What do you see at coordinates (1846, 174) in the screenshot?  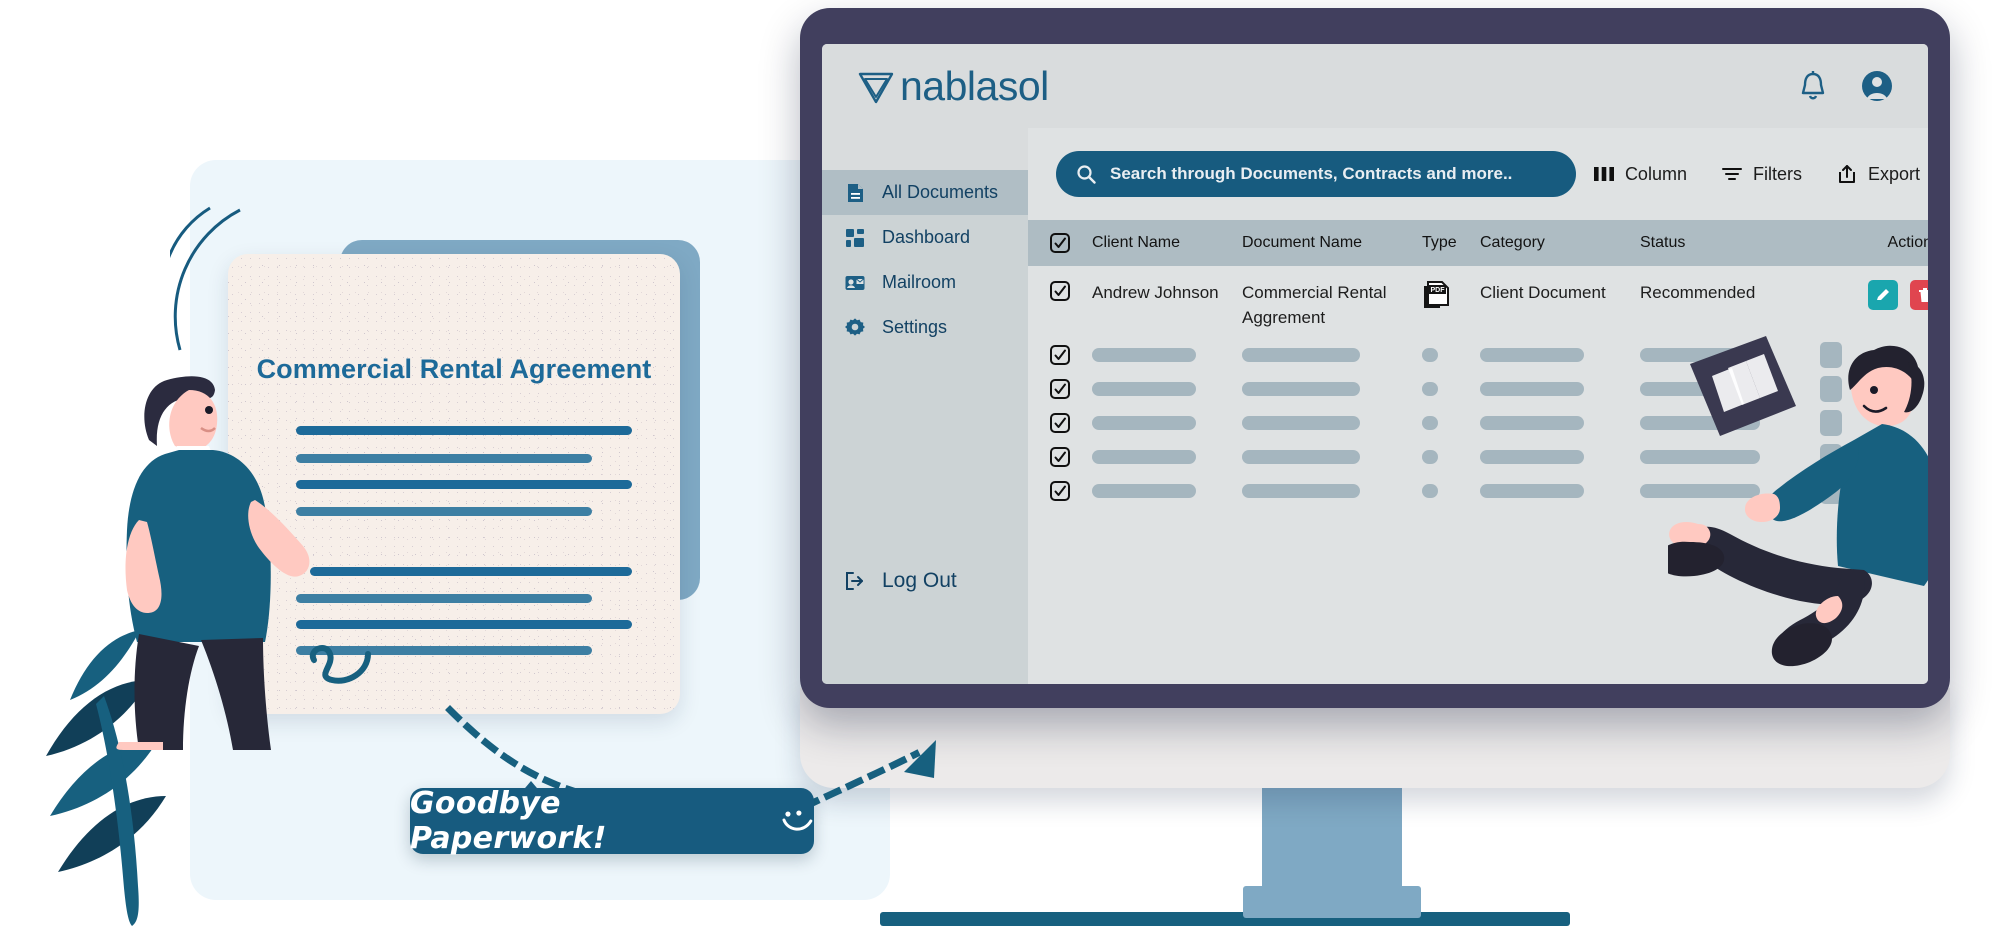 I see `export-upload-icon` at bounding box center [1846, 174].